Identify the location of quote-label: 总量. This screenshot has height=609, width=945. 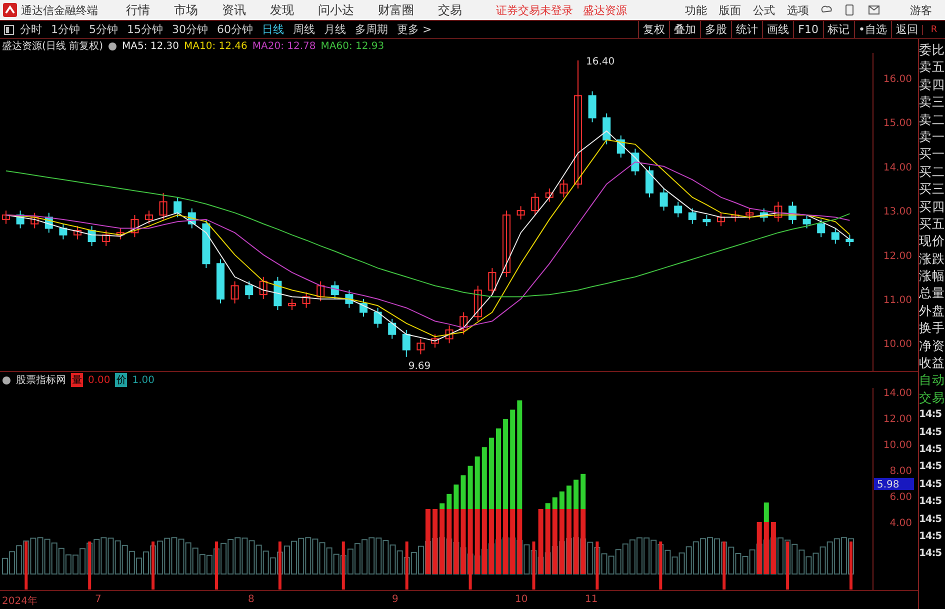
(932, 293).